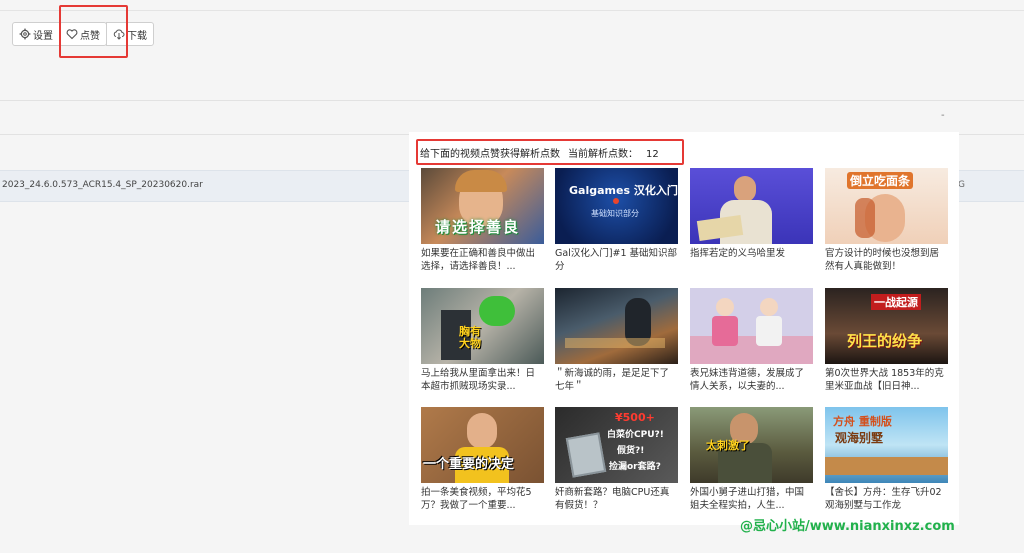 Image resolution: width=1024 pixels, height=553 pixels. Describe the element at coordinates (859, 438) in the screenshot. I see `thumbnail-subtitle: 观海别墅` at that location.